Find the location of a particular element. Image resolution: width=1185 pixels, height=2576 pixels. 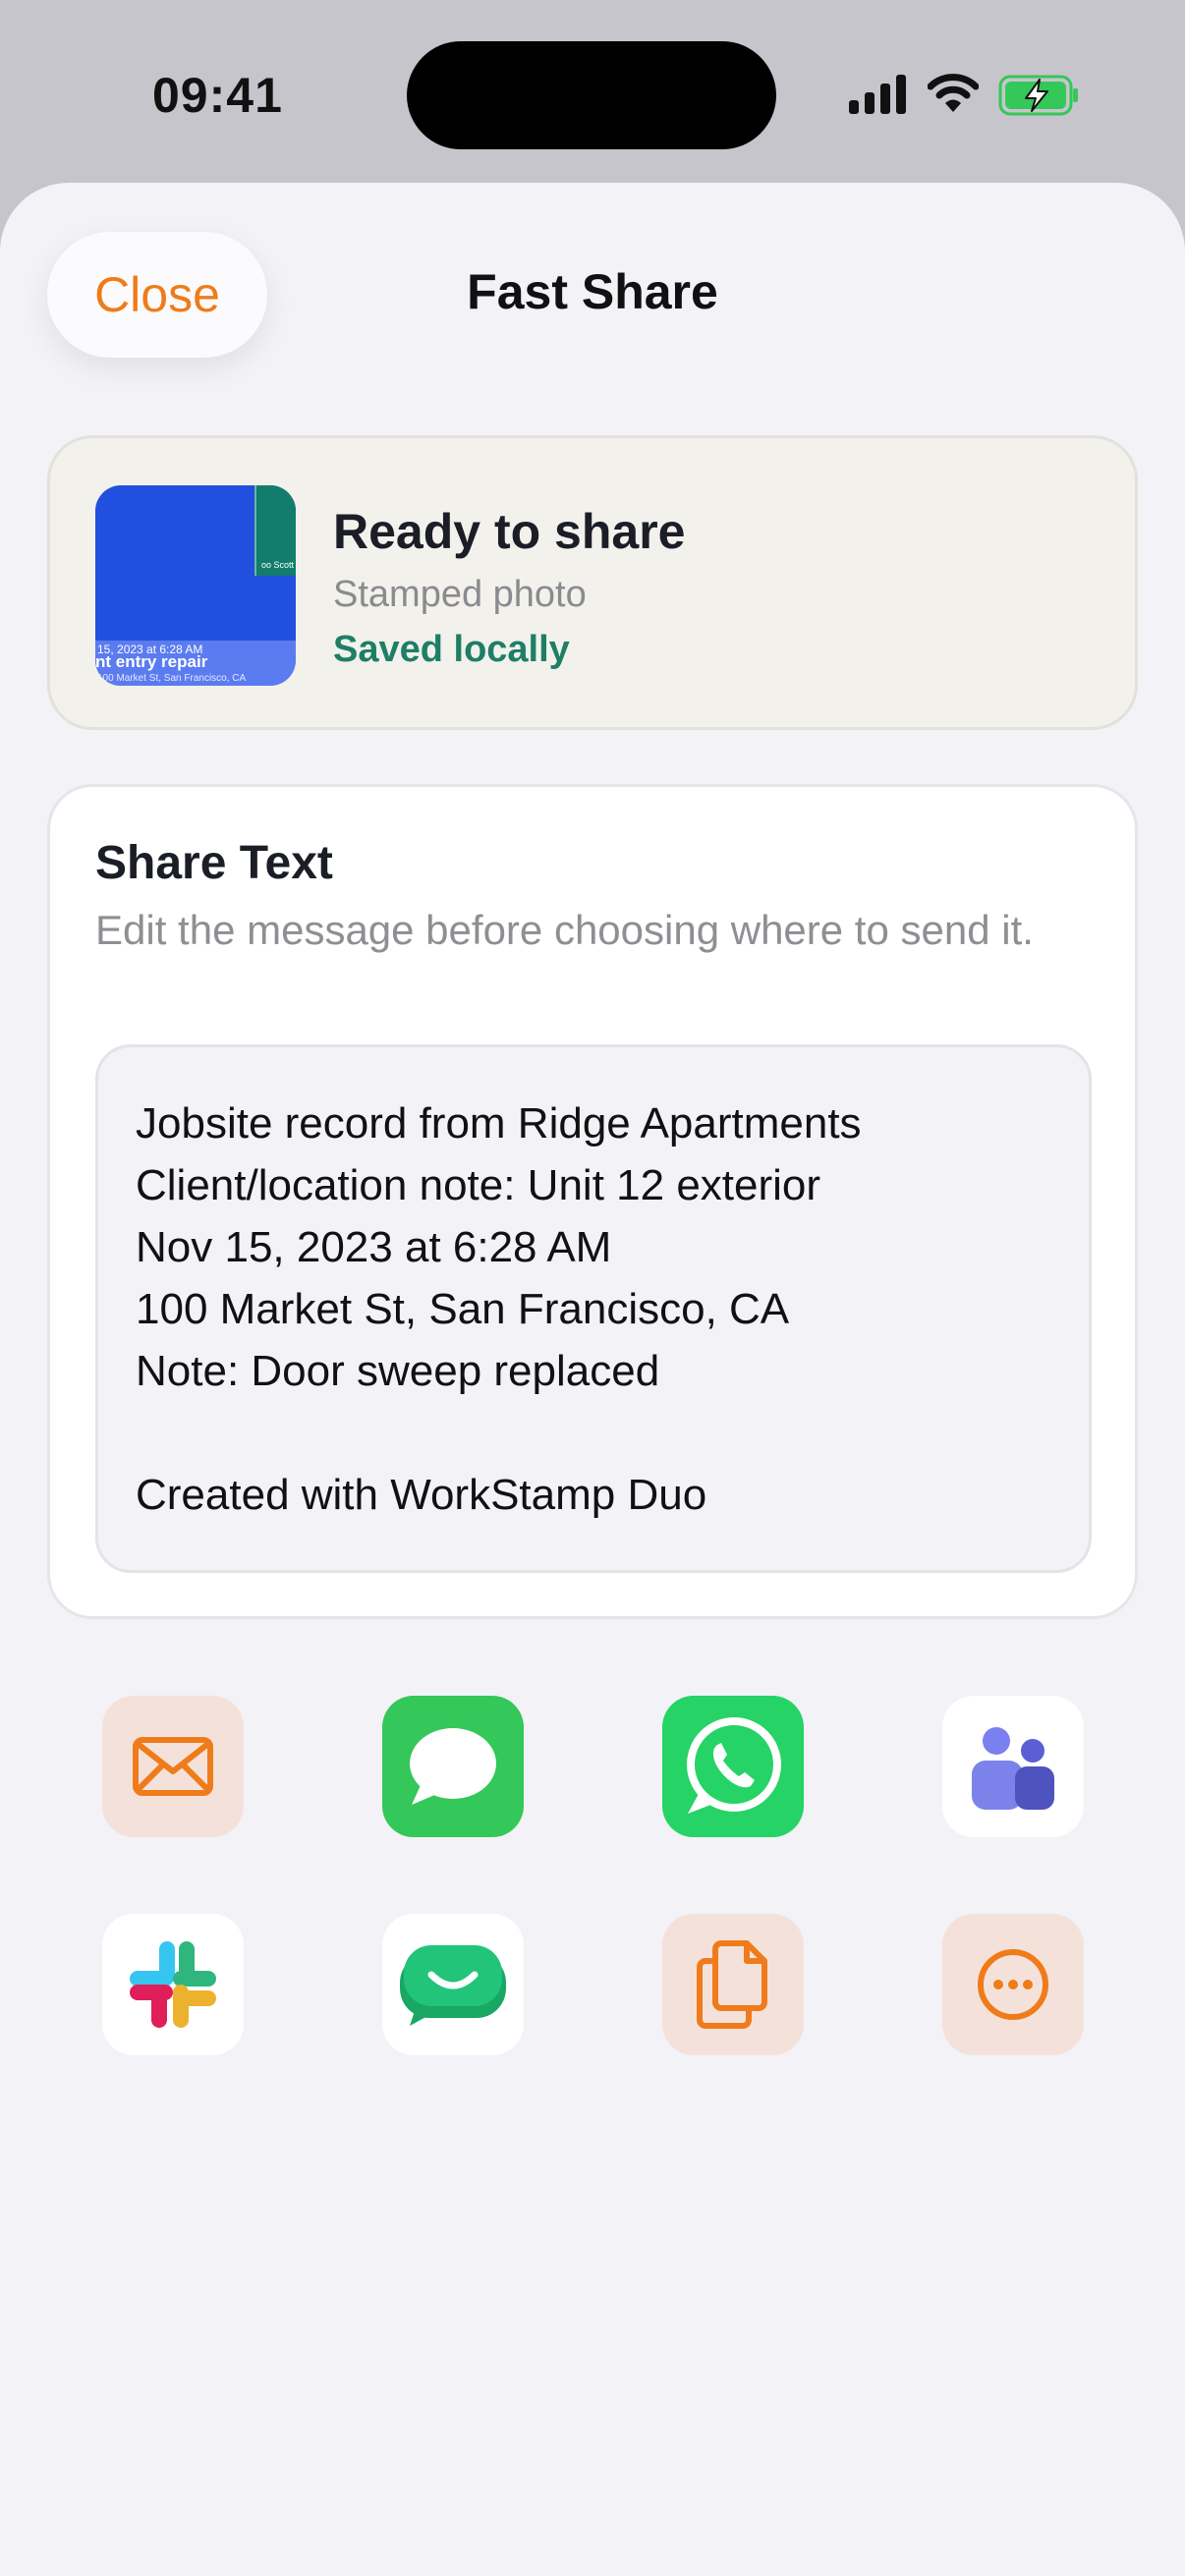

mail-share-button is located at coordinates (173, 1766).